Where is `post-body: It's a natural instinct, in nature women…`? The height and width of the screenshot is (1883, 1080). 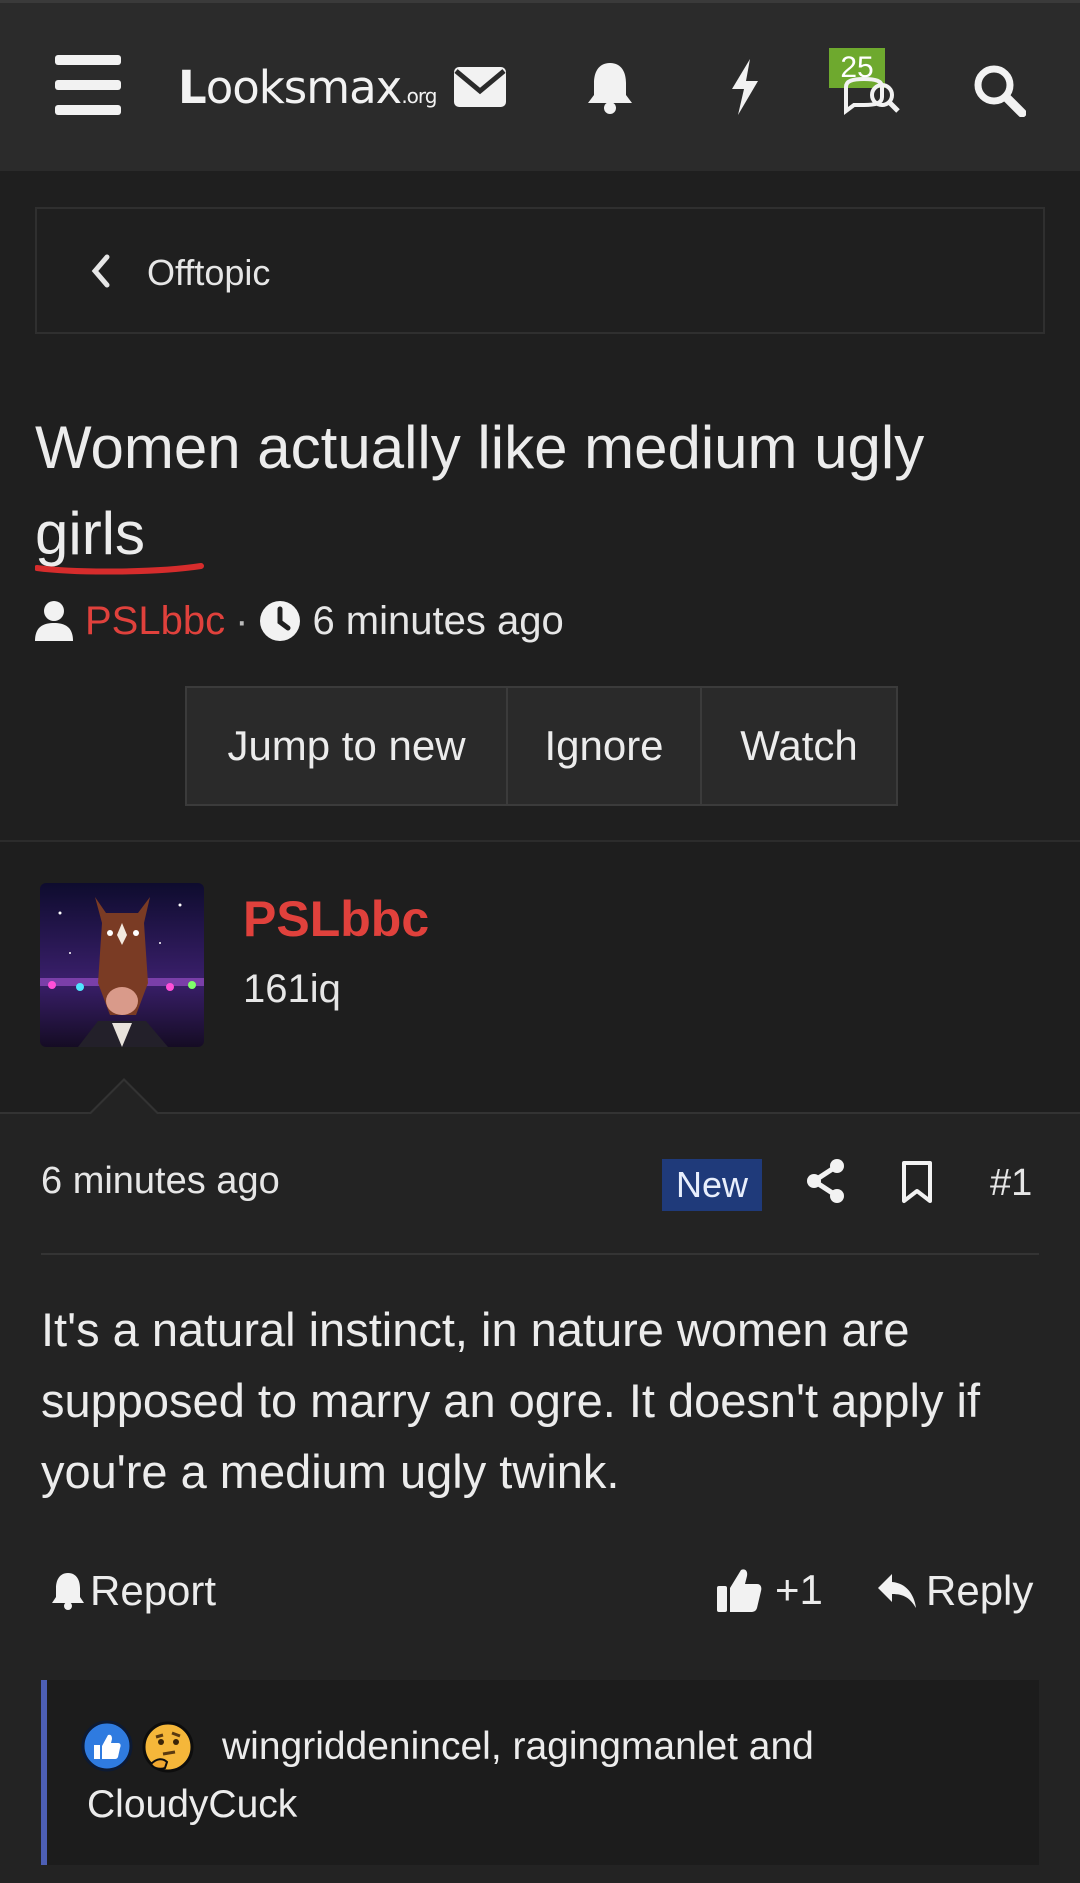
post-body: It's a natural instinct, in nature women… is located at coordinates (511, 1400).